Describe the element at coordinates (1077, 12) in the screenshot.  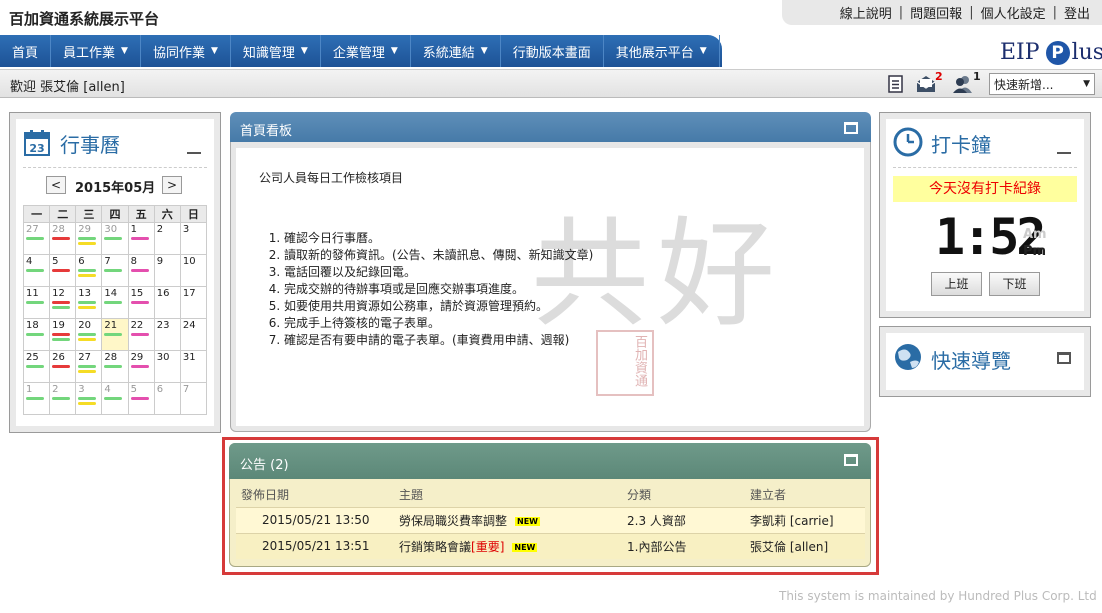
I see `logout-link: 登出` at that location.